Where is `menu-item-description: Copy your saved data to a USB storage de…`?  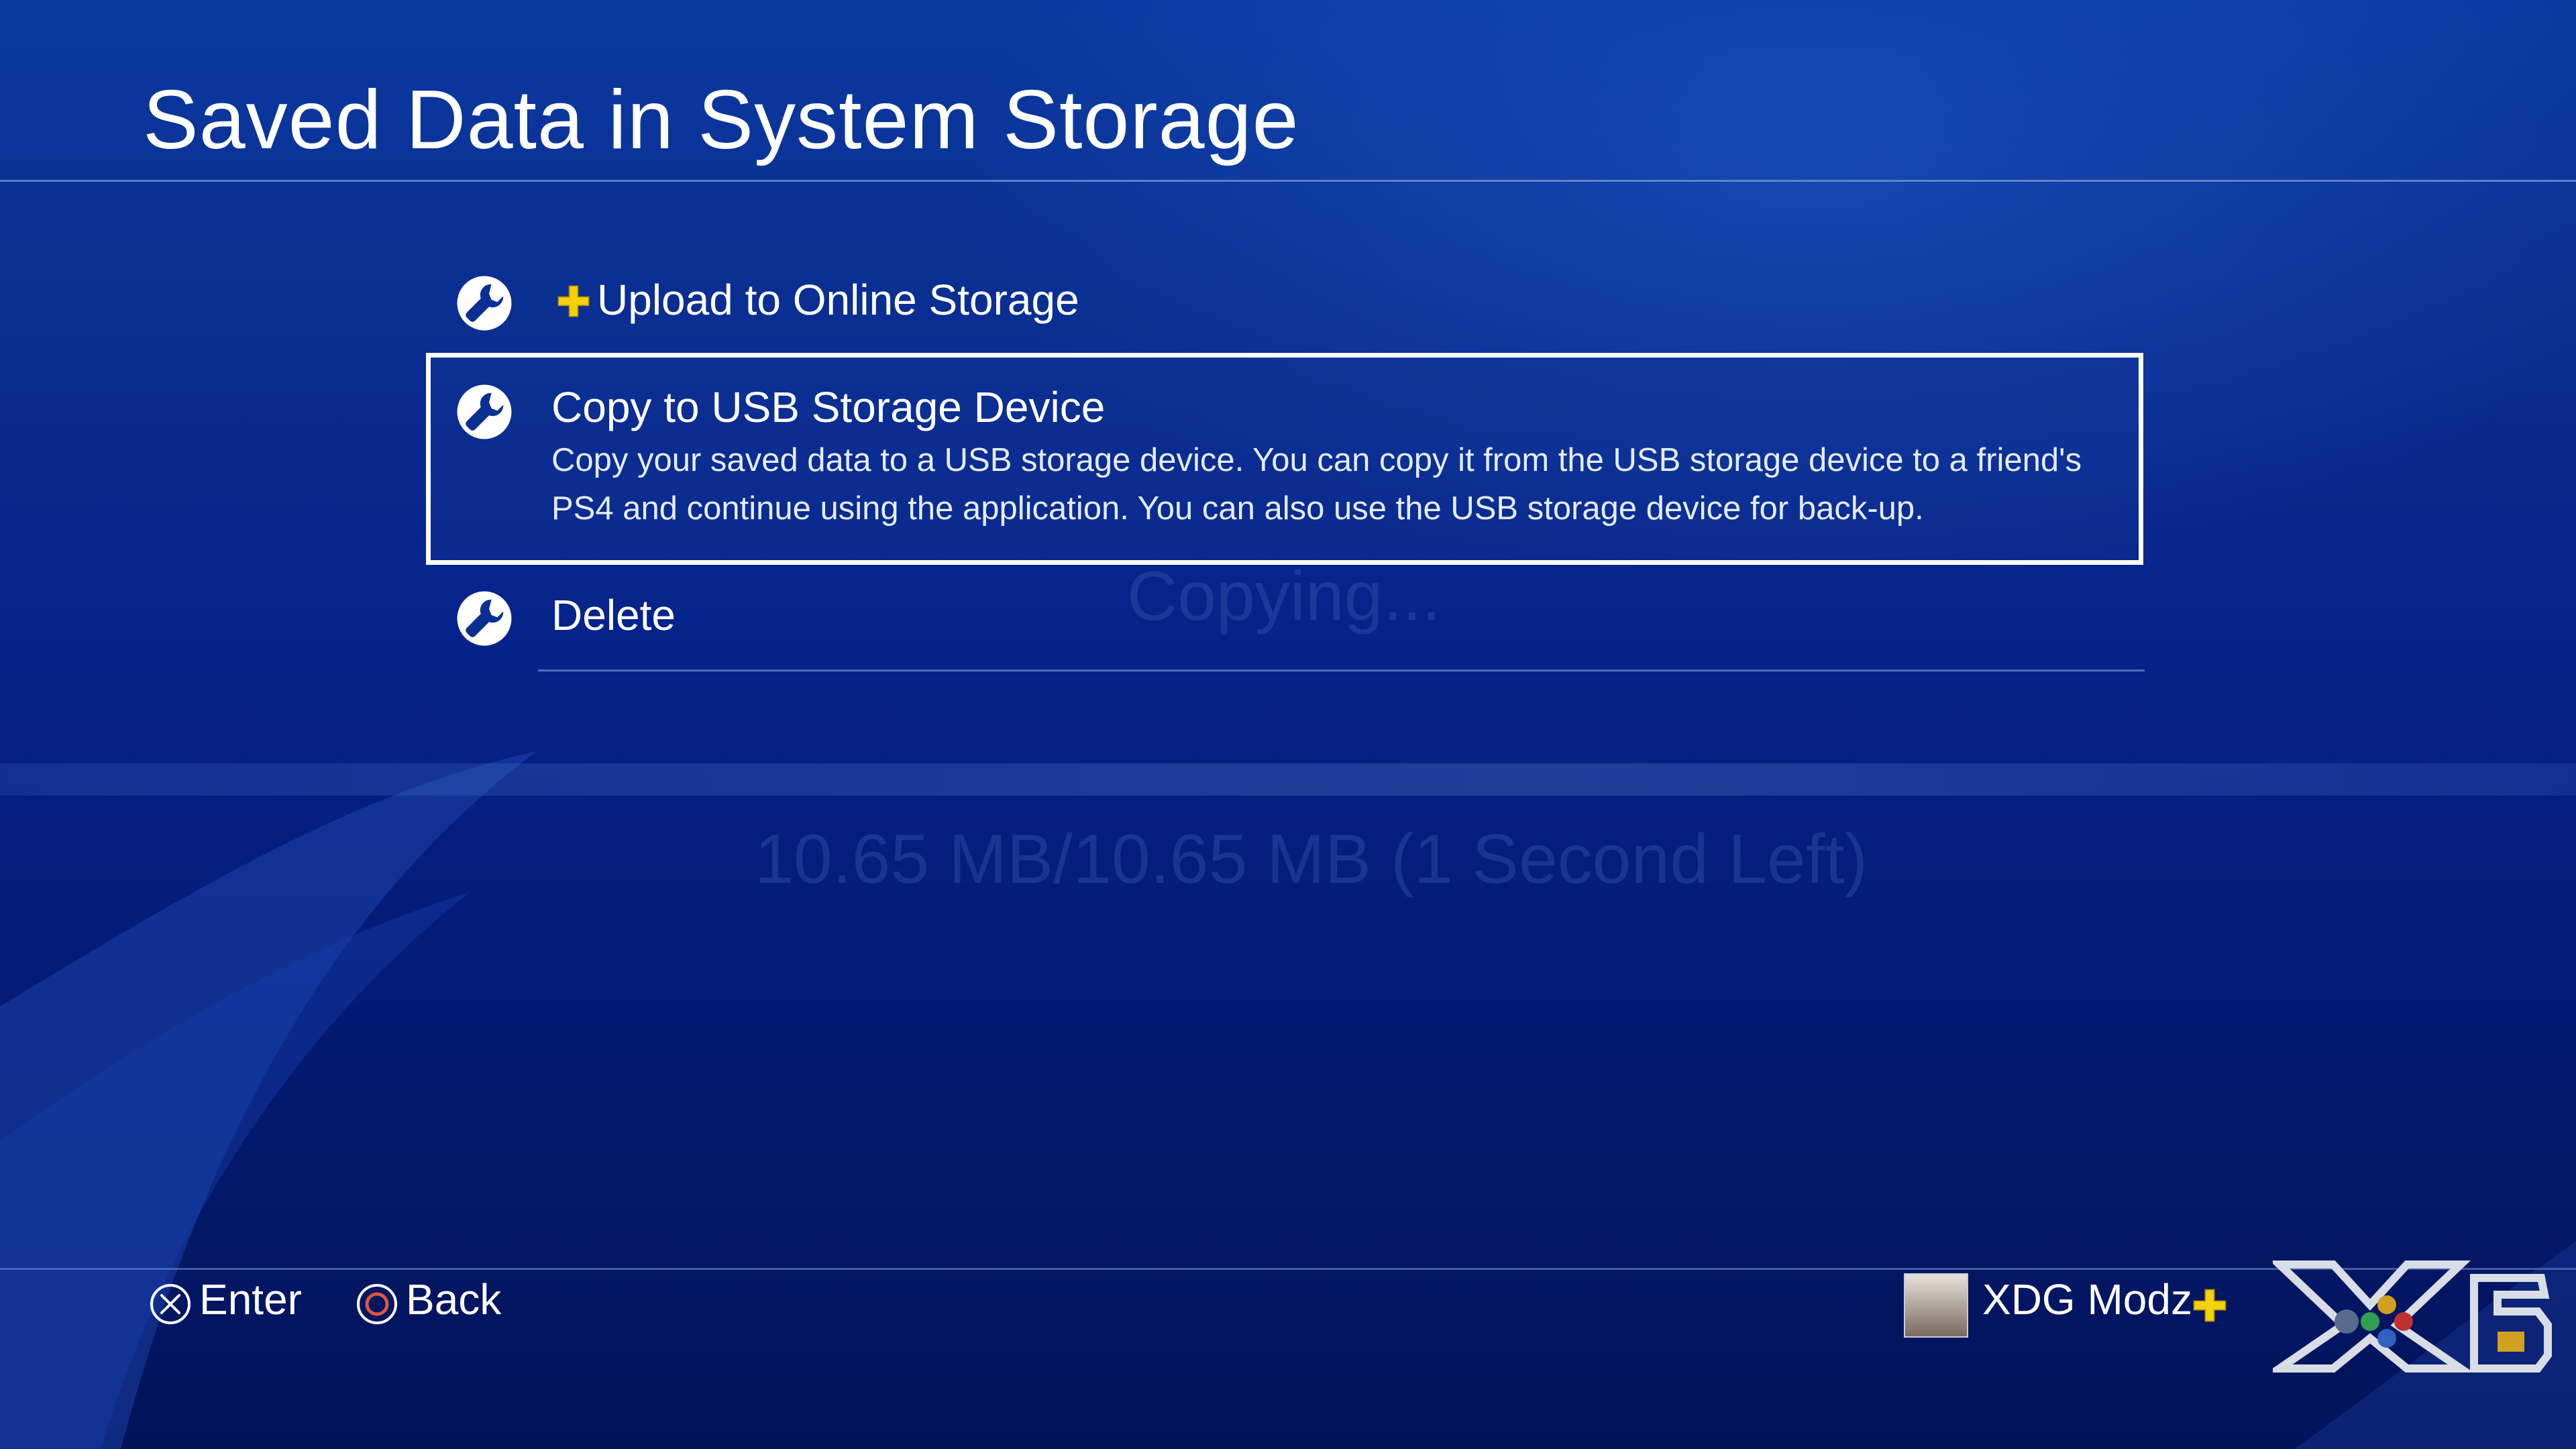
menu-item-description: Copy your saved data to a USB storage de… is located at coordinates (1316, 484).